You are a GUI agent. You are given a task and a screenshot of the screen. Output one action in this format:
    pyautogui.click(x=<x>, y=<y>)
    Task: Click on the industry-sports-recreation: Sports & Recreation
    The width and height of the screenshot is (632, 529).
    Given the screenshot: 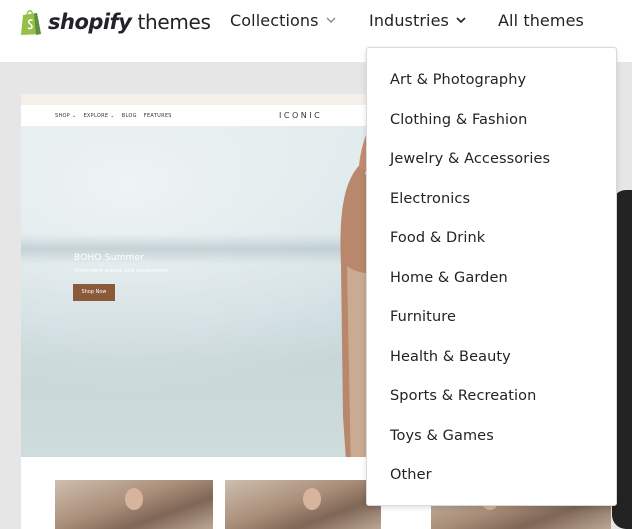 What is the action you would take?
    pyautogui.click(x=463, y=396)
    